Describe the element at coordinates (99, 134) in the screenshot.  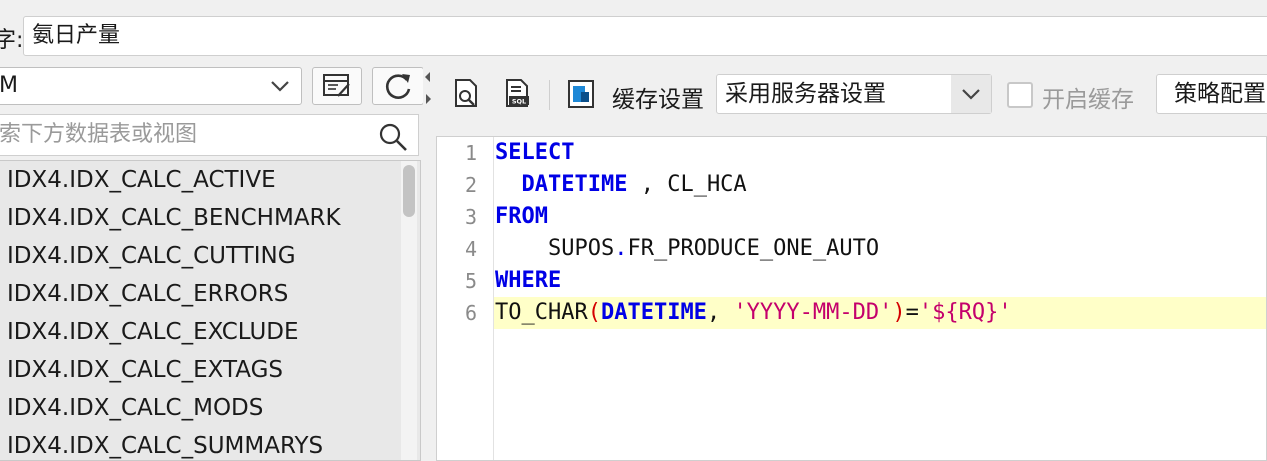
I see `search-placeholder: 索下方数据表或视图` at that location.